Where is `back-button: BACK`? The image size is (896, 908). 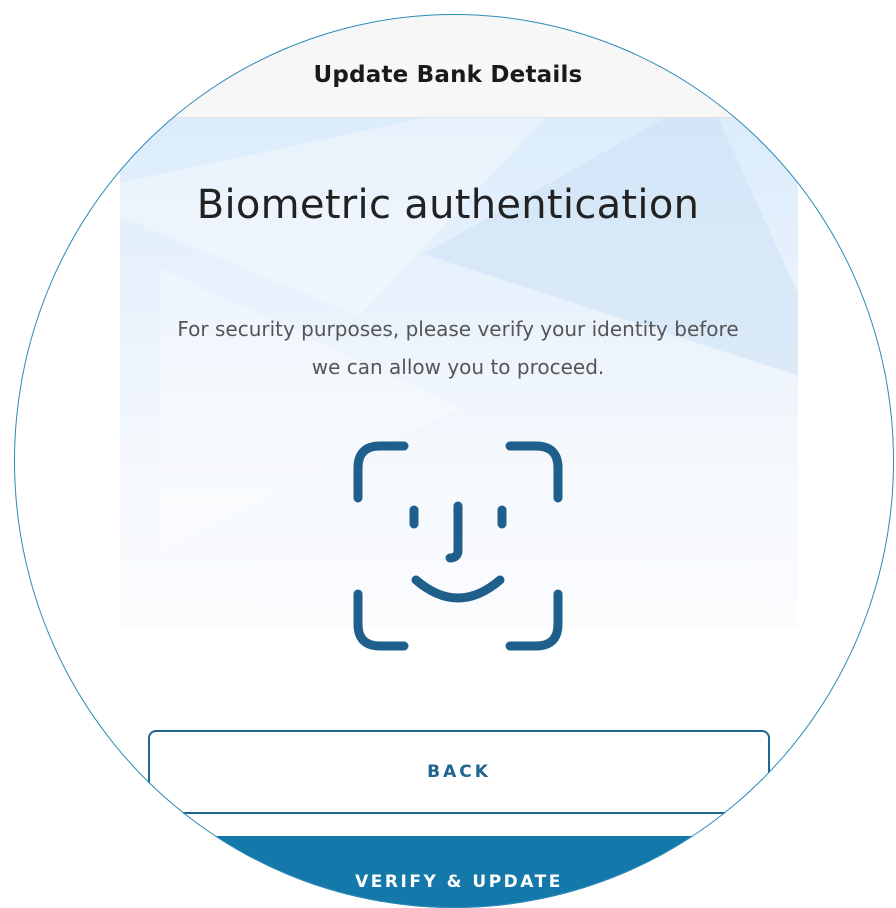 back-button: BACK is located at coordinates (459, 772).